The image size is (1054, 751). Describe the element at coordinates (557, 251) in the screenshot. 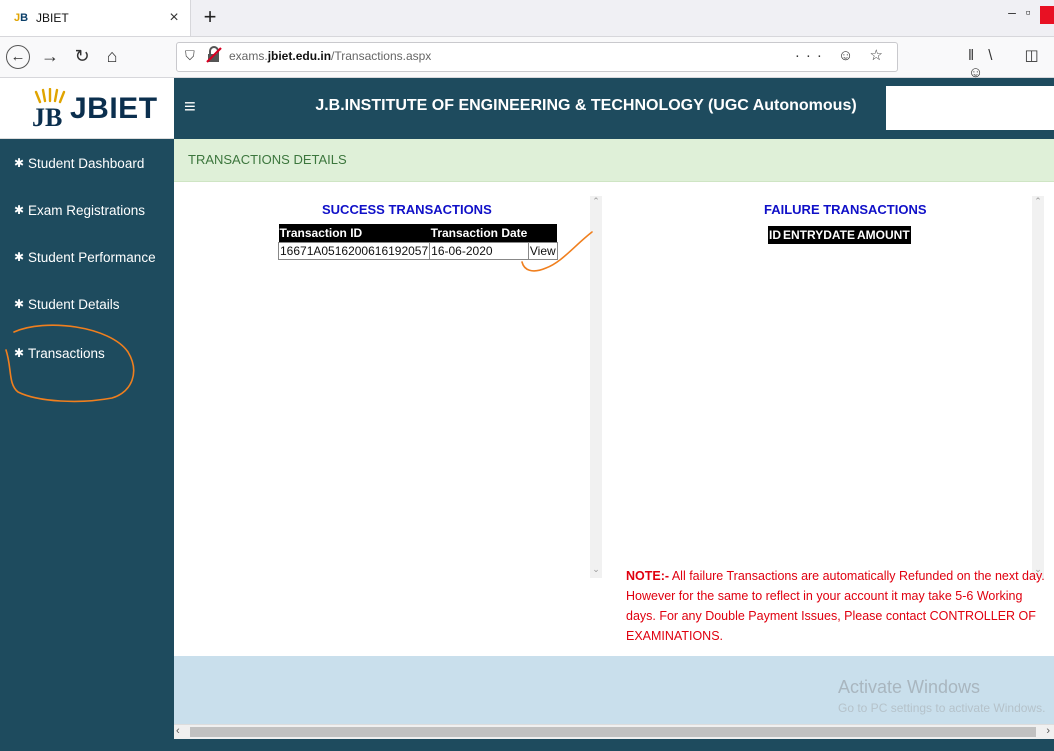

I see `annotation-check-view` at that location.